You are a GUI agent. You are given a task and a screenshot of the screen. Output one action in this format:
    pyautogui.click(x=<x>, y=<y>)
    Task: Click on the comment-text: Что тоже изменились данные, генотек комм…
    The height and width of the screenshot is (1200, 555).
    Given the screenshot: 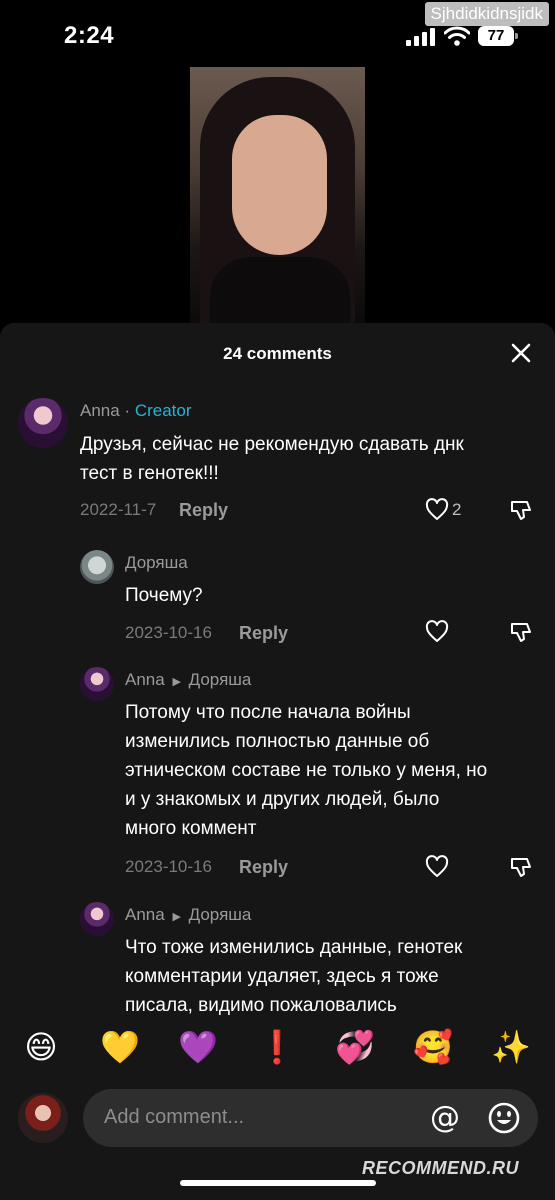 What is the action you would take?
    pyautogui.click(x=294, y=976)
    